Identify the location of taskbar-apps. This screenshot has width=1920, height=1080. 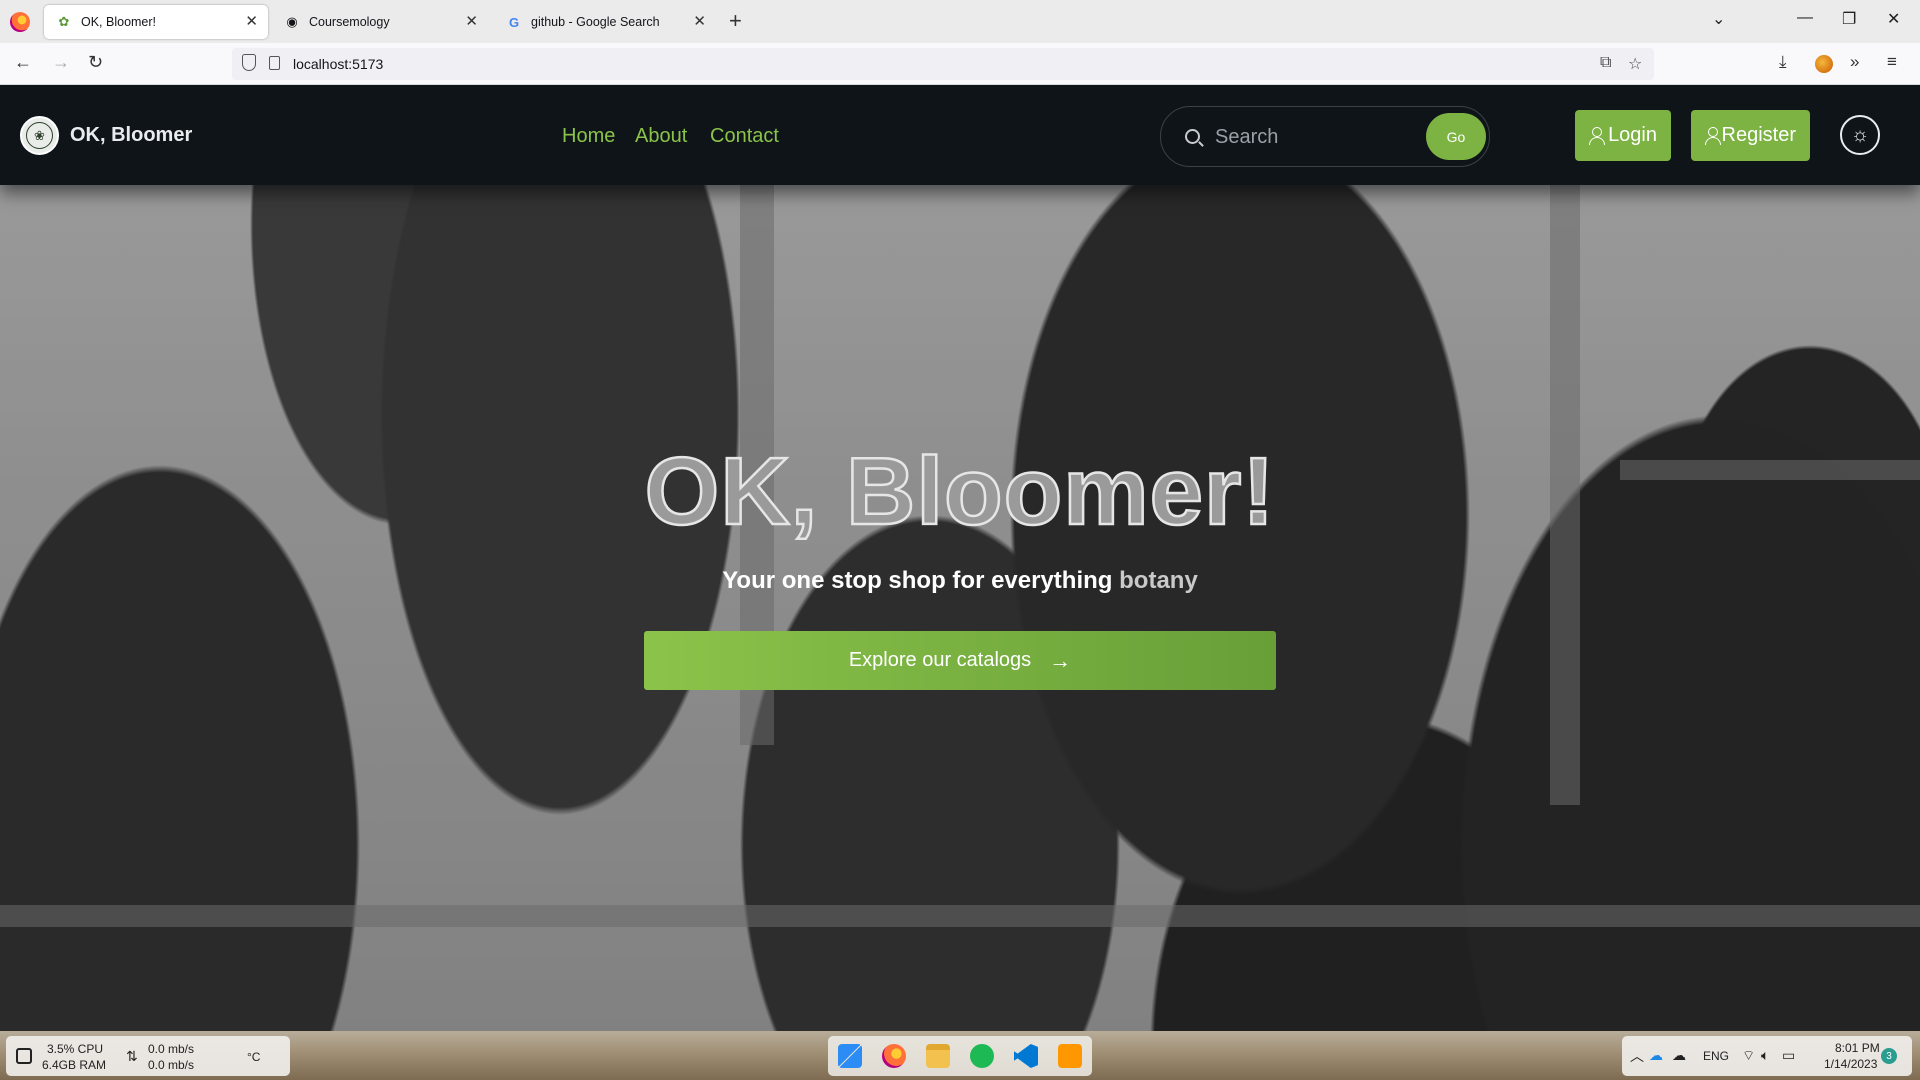
(960, 1056).